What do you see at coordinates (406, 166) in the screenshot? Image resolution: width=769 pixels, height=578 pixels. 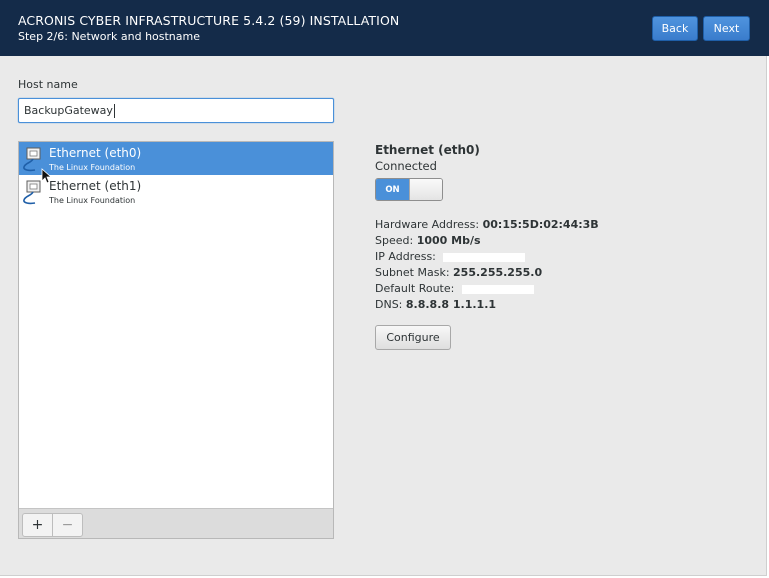 I see `connection-status: Connected` at bounding box center [406, 166].